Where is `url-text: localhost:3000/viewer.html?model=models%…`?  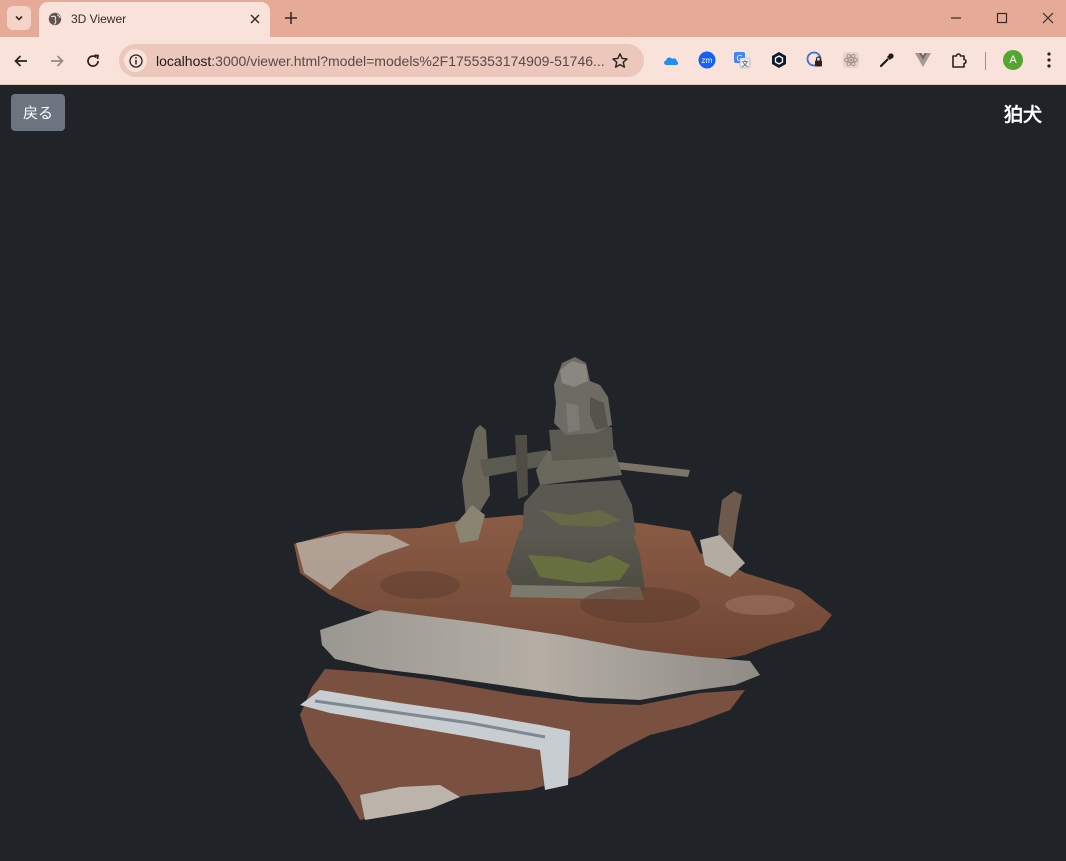 url-text: localhost:3000/viewer.html?model=models%… is located at coordinates (380, 61).